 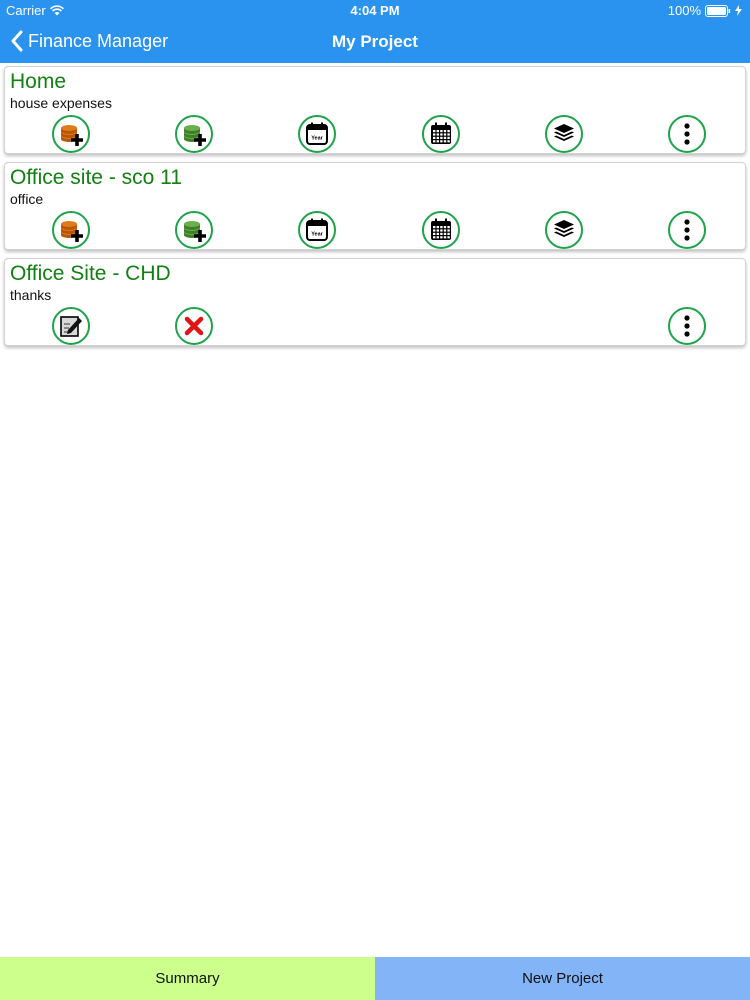 What do you see at coordinates (375, 42) in the screenshot?
I see `navigation-bar: Finance Manager My Project` at bounding box center [375, 42].